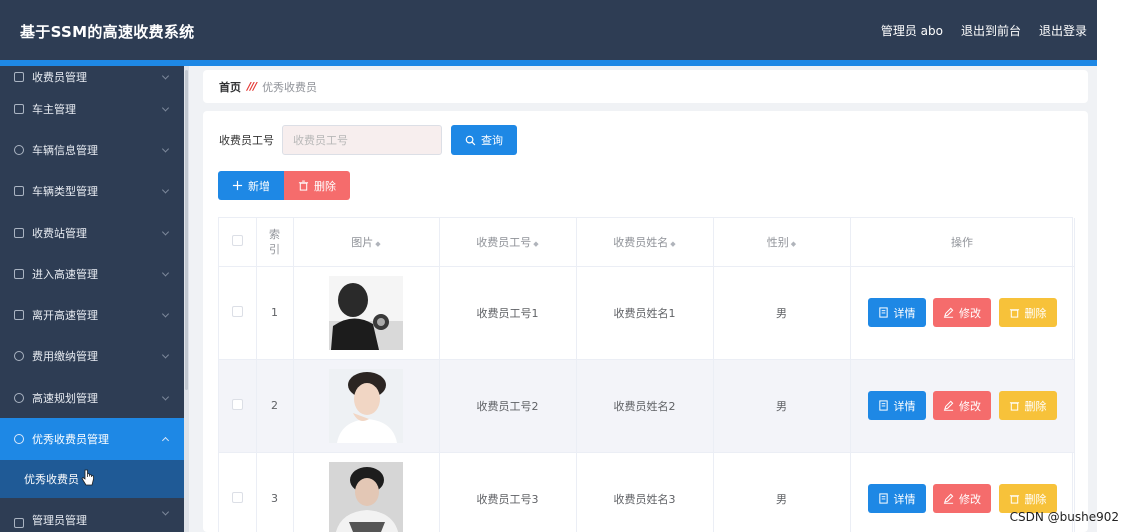 The height and width of the screenshot is (532, 1133). What do you see at coordinates (65, 192) in the screenshot?
I see `sidebar-item-label: 车辆类型管理` at bounding box center [65, 192].